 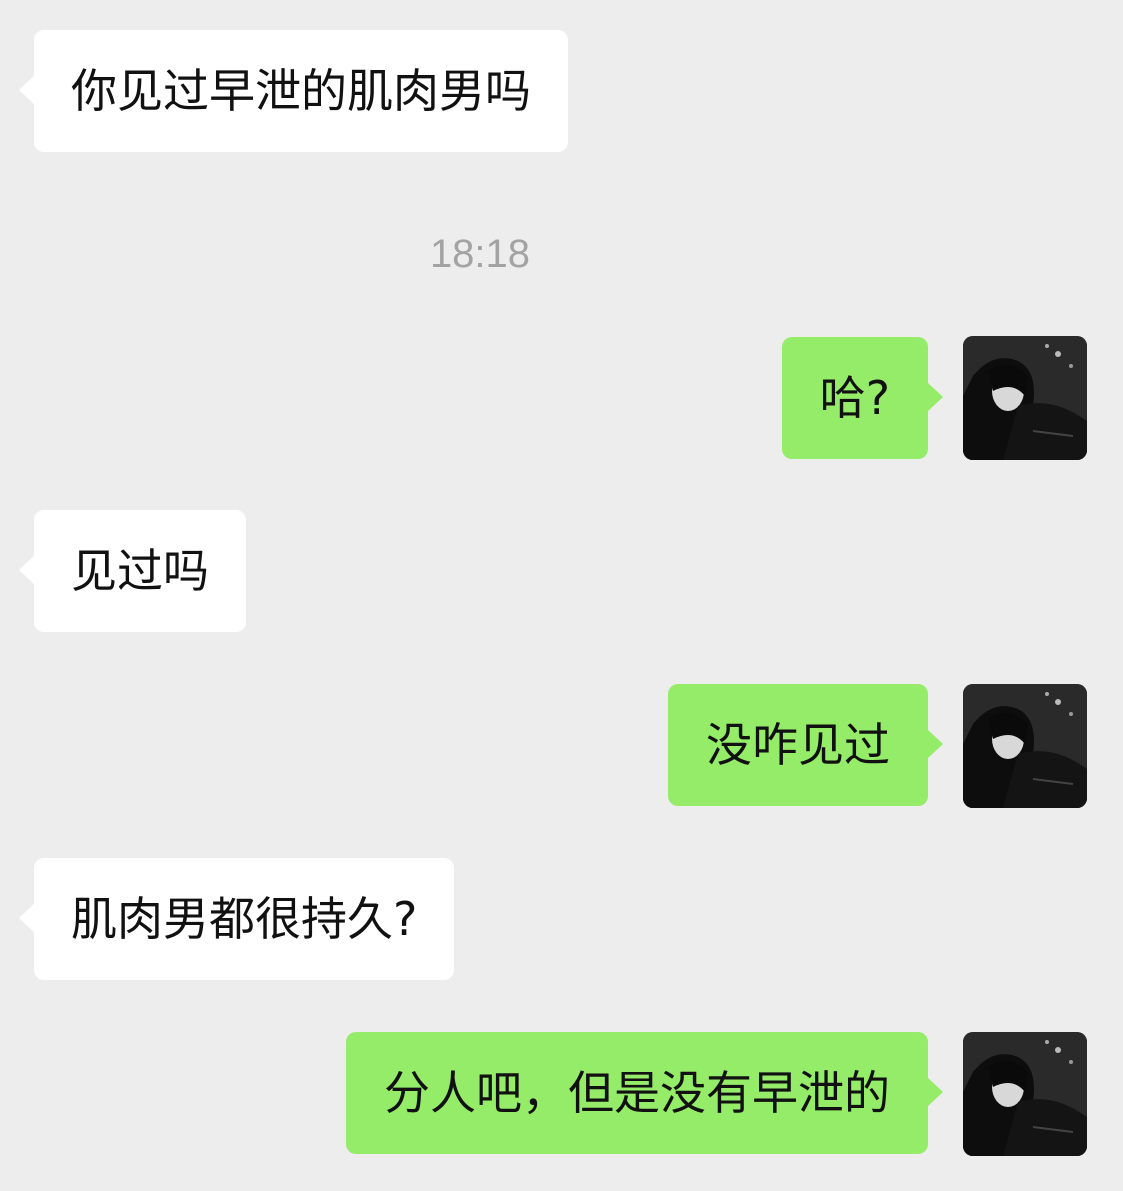 What do you see at coordinates (244, 919) in the screenshot?
I see `message-text: 肌肉男都很持久?` at bounding box center [244, 919].